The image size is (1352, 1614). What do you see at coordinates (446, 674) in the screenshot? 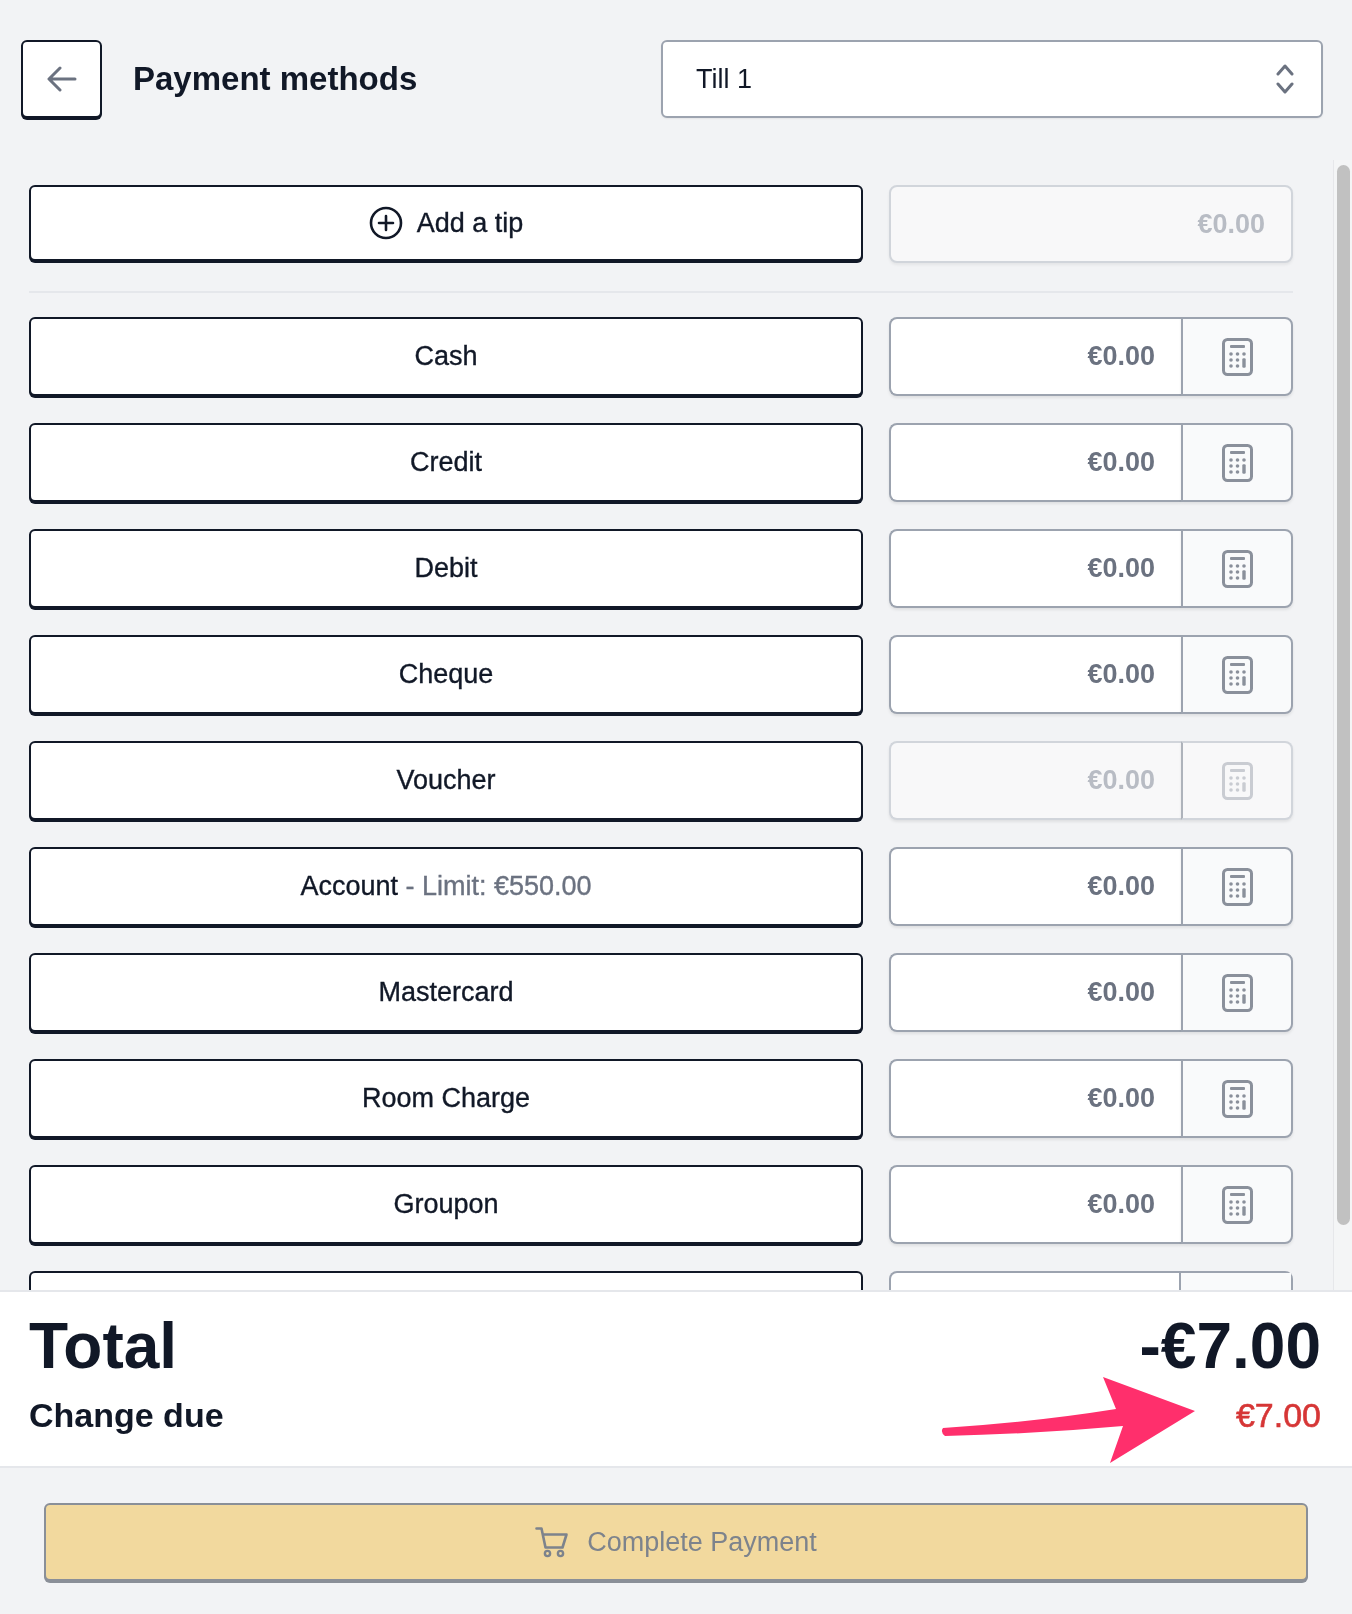
I see `payment-method-button: Cheque` at bounding box center [446, 674].